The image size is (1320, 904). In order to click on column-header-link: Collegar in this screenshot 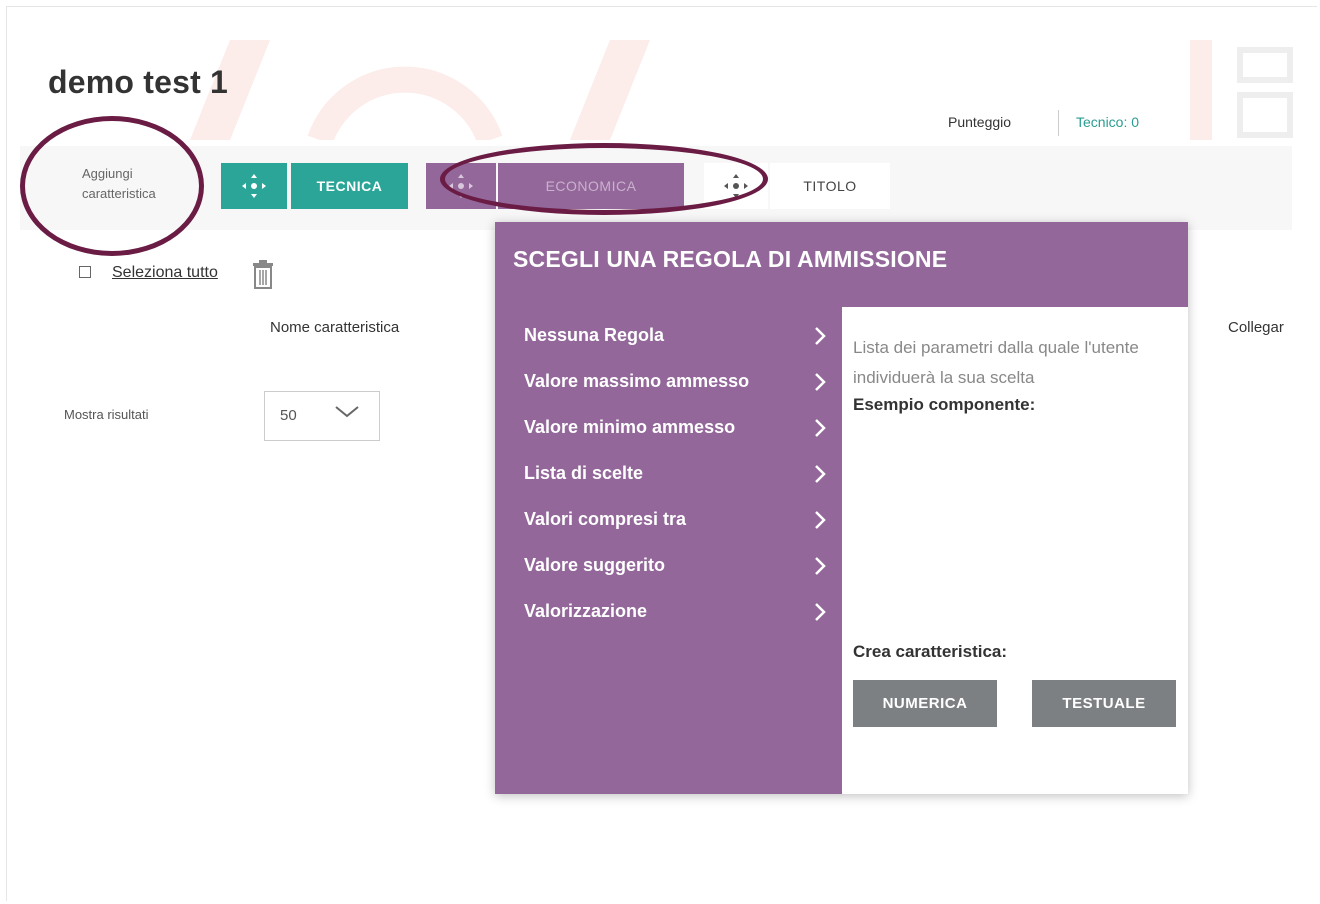, I will do `click(1256, 327)`.